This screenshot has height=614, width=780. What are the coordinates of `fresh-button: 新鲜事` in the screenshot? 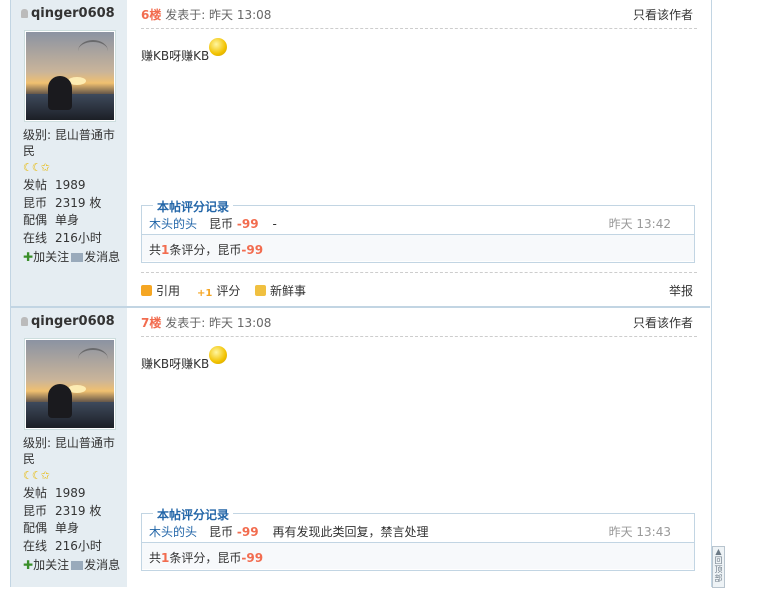 It's located at (280, 290).